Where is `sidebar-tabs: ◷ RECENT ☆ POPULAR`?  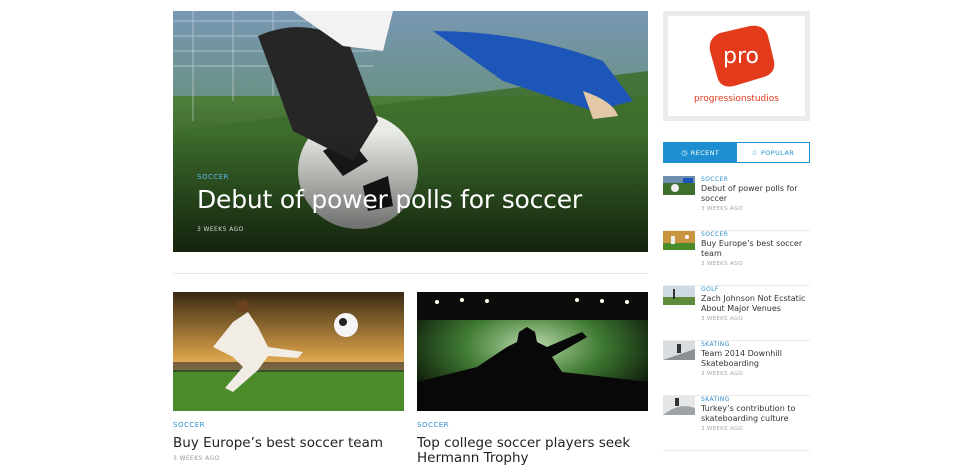
sidebar-tabs: ◷ RECENT ☆ POPULAR is located at coordinates (736, 152).